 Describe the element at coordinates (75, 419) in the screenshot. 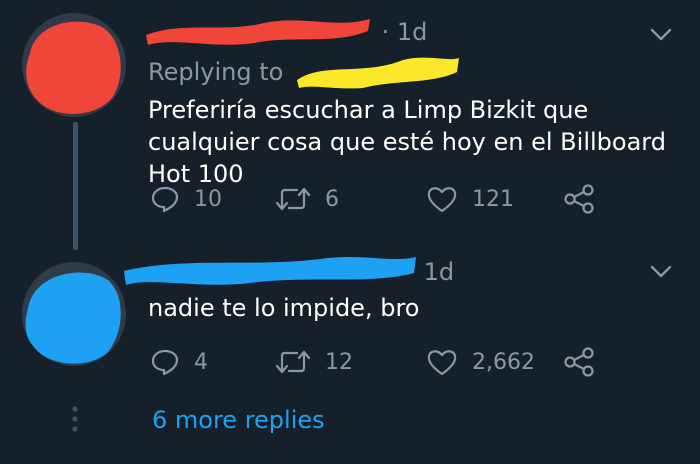

I see `thread-dots-icon` at that location.